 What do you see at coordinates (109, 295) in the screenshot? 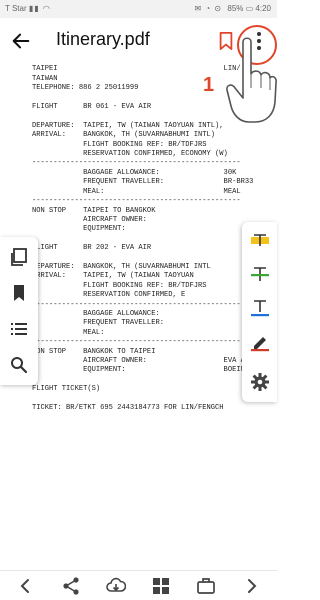
I see `pdf-text-line: RESERVATION CONFIRMED, E` at bounding box center [109, 295].